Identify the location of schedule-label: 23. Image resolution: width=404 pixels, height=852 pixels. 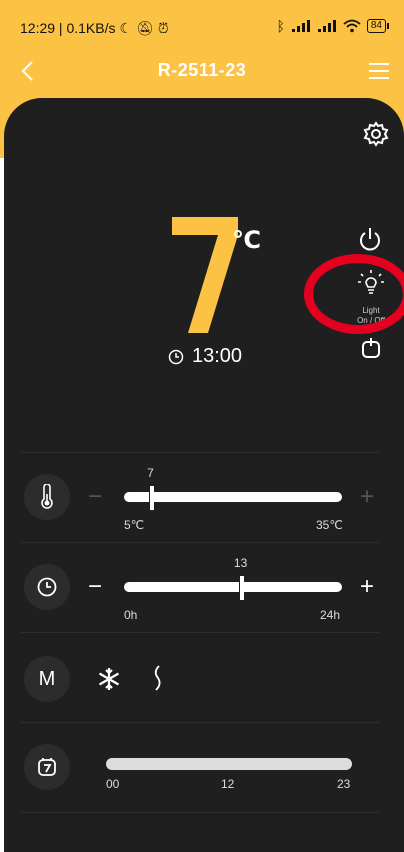
(344, 784).